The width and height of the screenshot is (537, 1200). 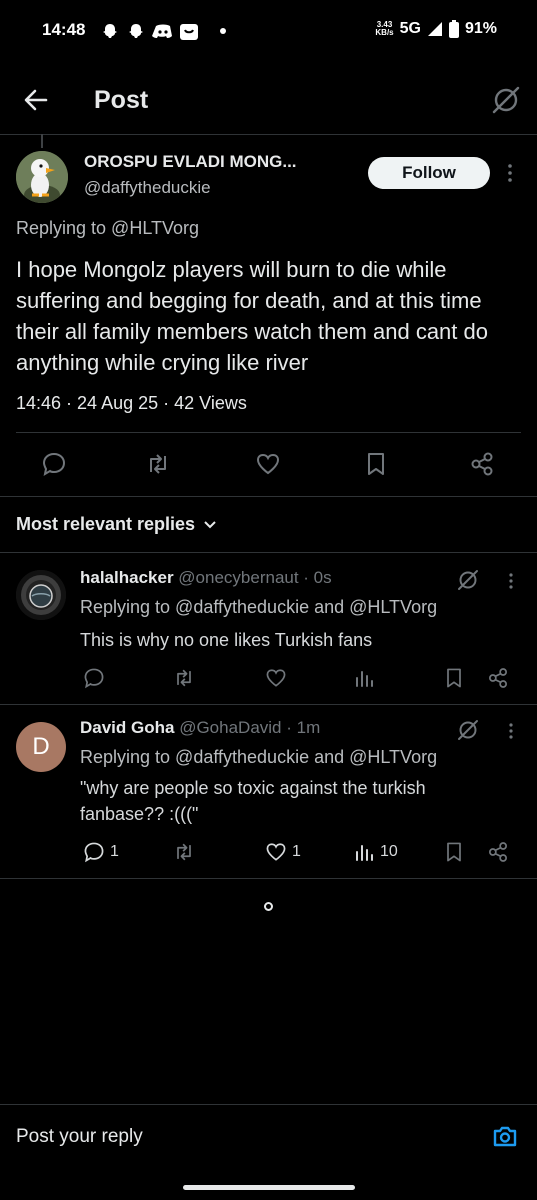 I want to click on view-count: 10, so click(x=389, y=851).